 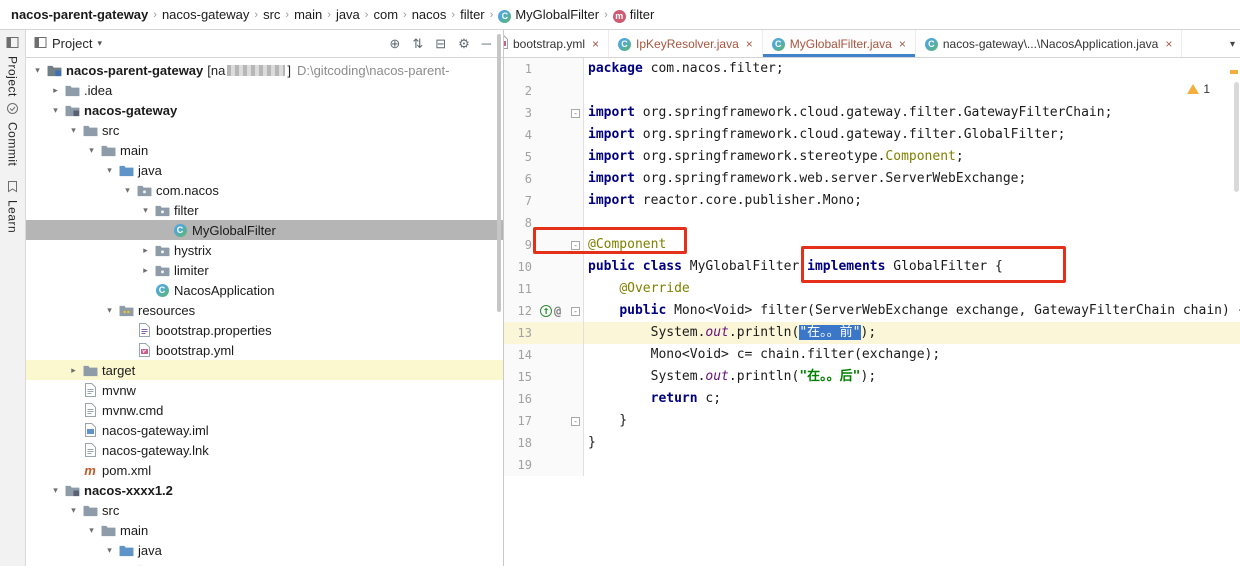 What do you see at coordinates (1234, 72) in the screenshot?
I see `warning-stripe-mark` at bounding box center [1234, 72].